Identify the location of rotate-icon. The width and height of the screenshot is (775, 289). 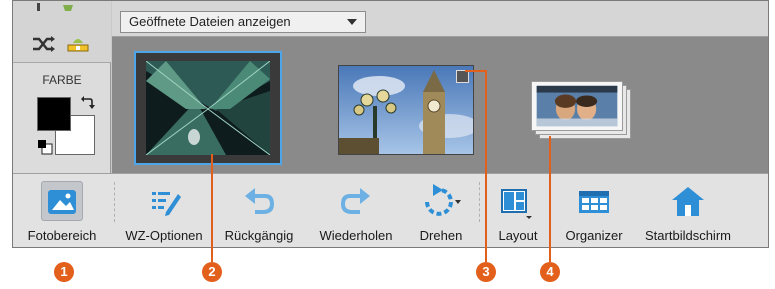
(443, 200).